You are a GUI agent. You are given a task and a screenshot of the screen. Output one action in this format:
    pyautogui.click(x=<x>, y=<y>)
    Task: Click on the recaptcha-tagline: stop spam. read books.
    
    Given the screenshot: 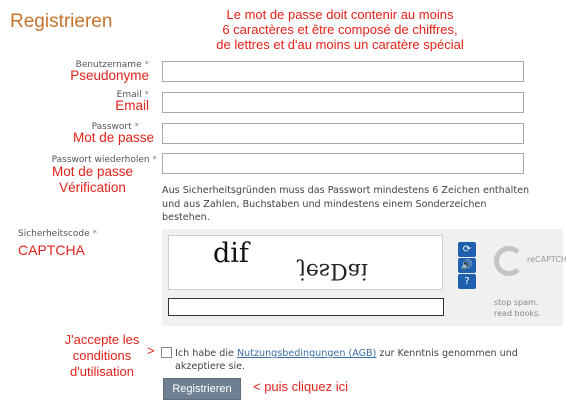 What is the action you would take?
    pyautogui.click(x=517, y=308)
    